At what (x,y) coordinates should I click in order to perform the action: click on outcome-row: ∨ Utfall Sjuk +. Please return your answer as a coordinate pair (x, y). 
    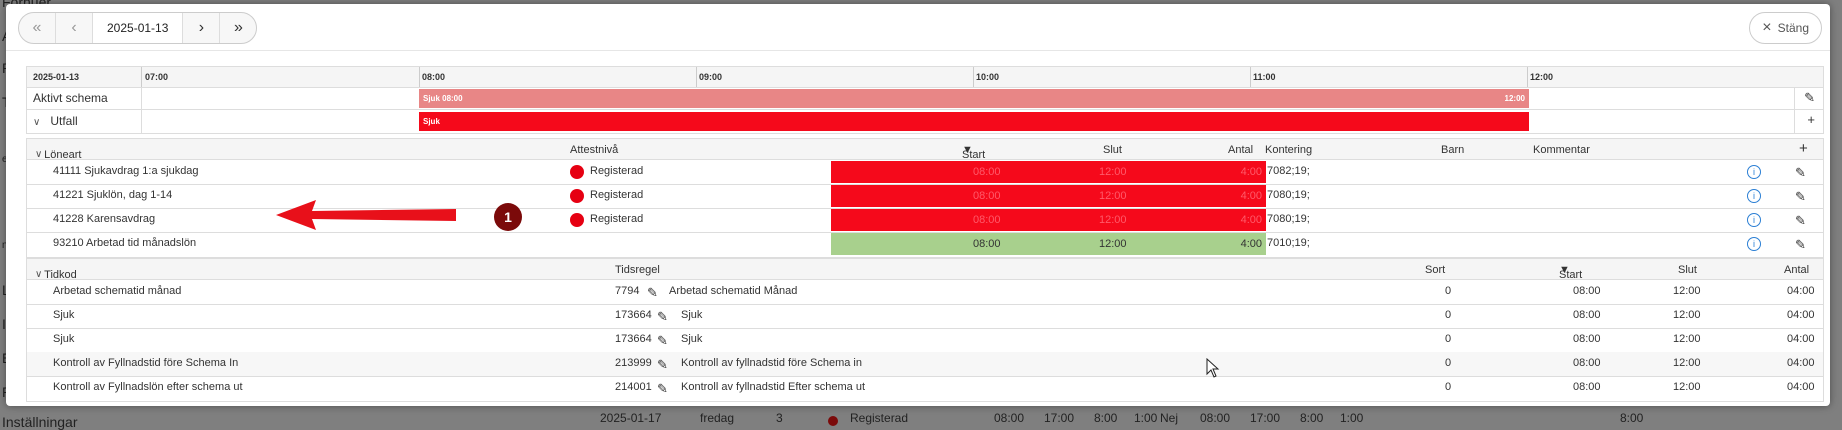
    Looking at the image, I should click on (925, 121).